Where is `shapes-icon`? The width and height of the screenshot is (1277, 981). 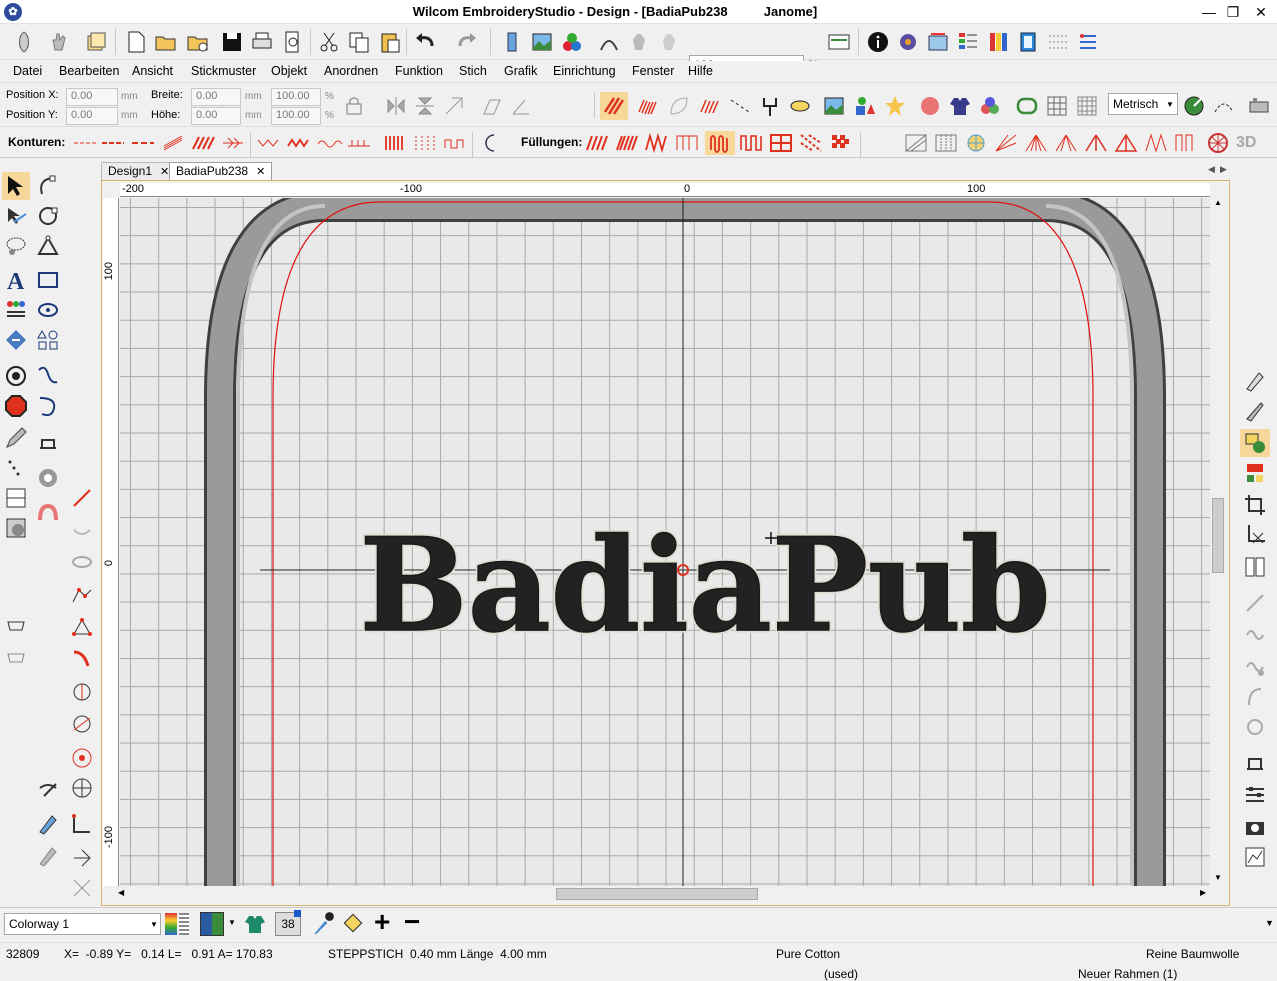 shapes-icon is located at coordinates (865, 106).